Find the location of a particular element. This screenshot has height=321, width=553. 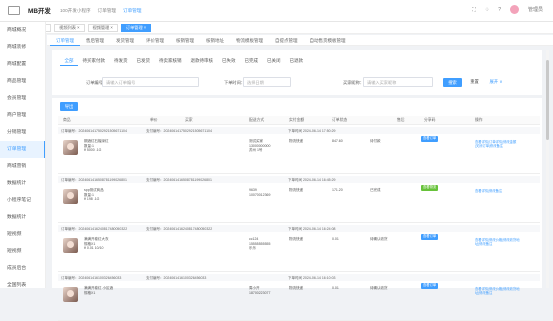

operation-links: 查看详情|修改备注 is located at coordinates (488, 191).